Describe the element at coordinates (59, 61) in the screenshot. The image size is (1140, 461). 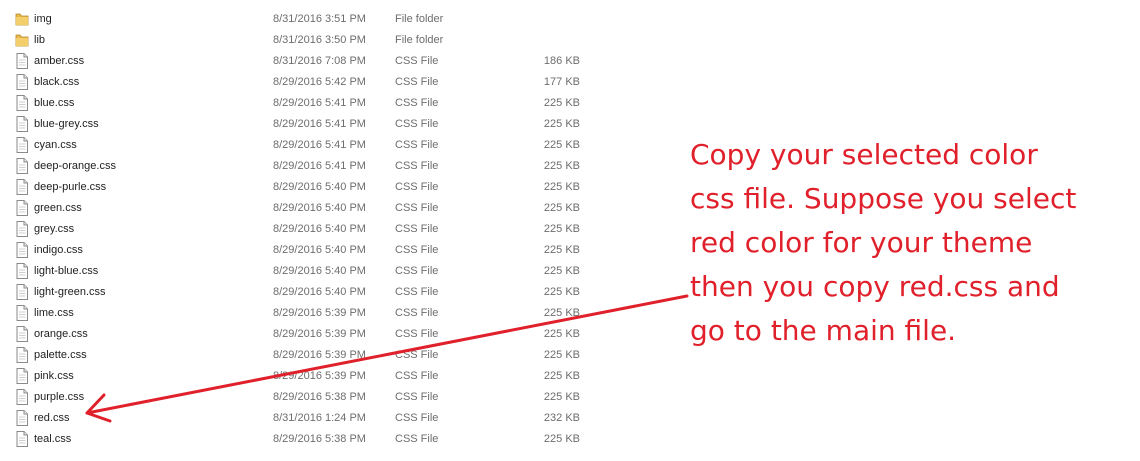
I see `file-name: amber.css` at that location.